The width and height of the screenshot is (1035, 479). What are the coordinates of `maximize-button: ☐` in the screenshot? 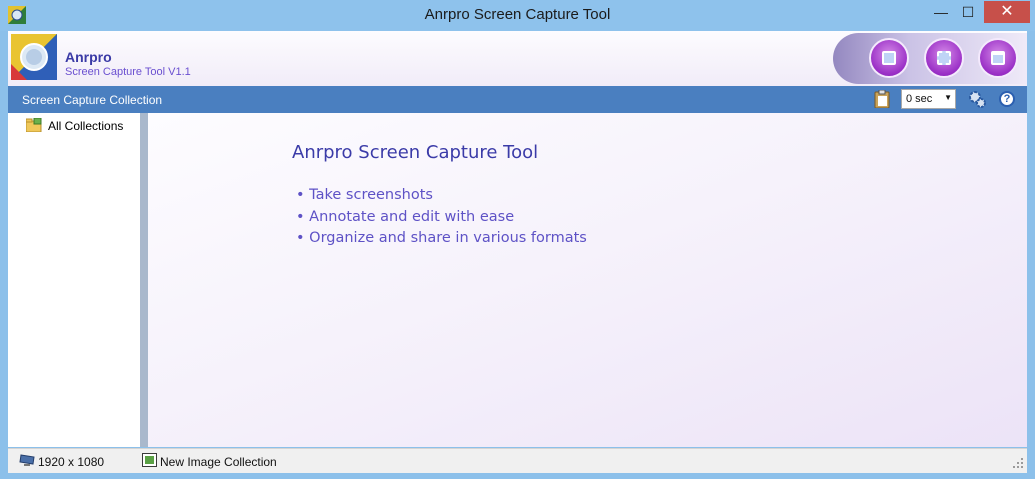 It's located at (968, 12).